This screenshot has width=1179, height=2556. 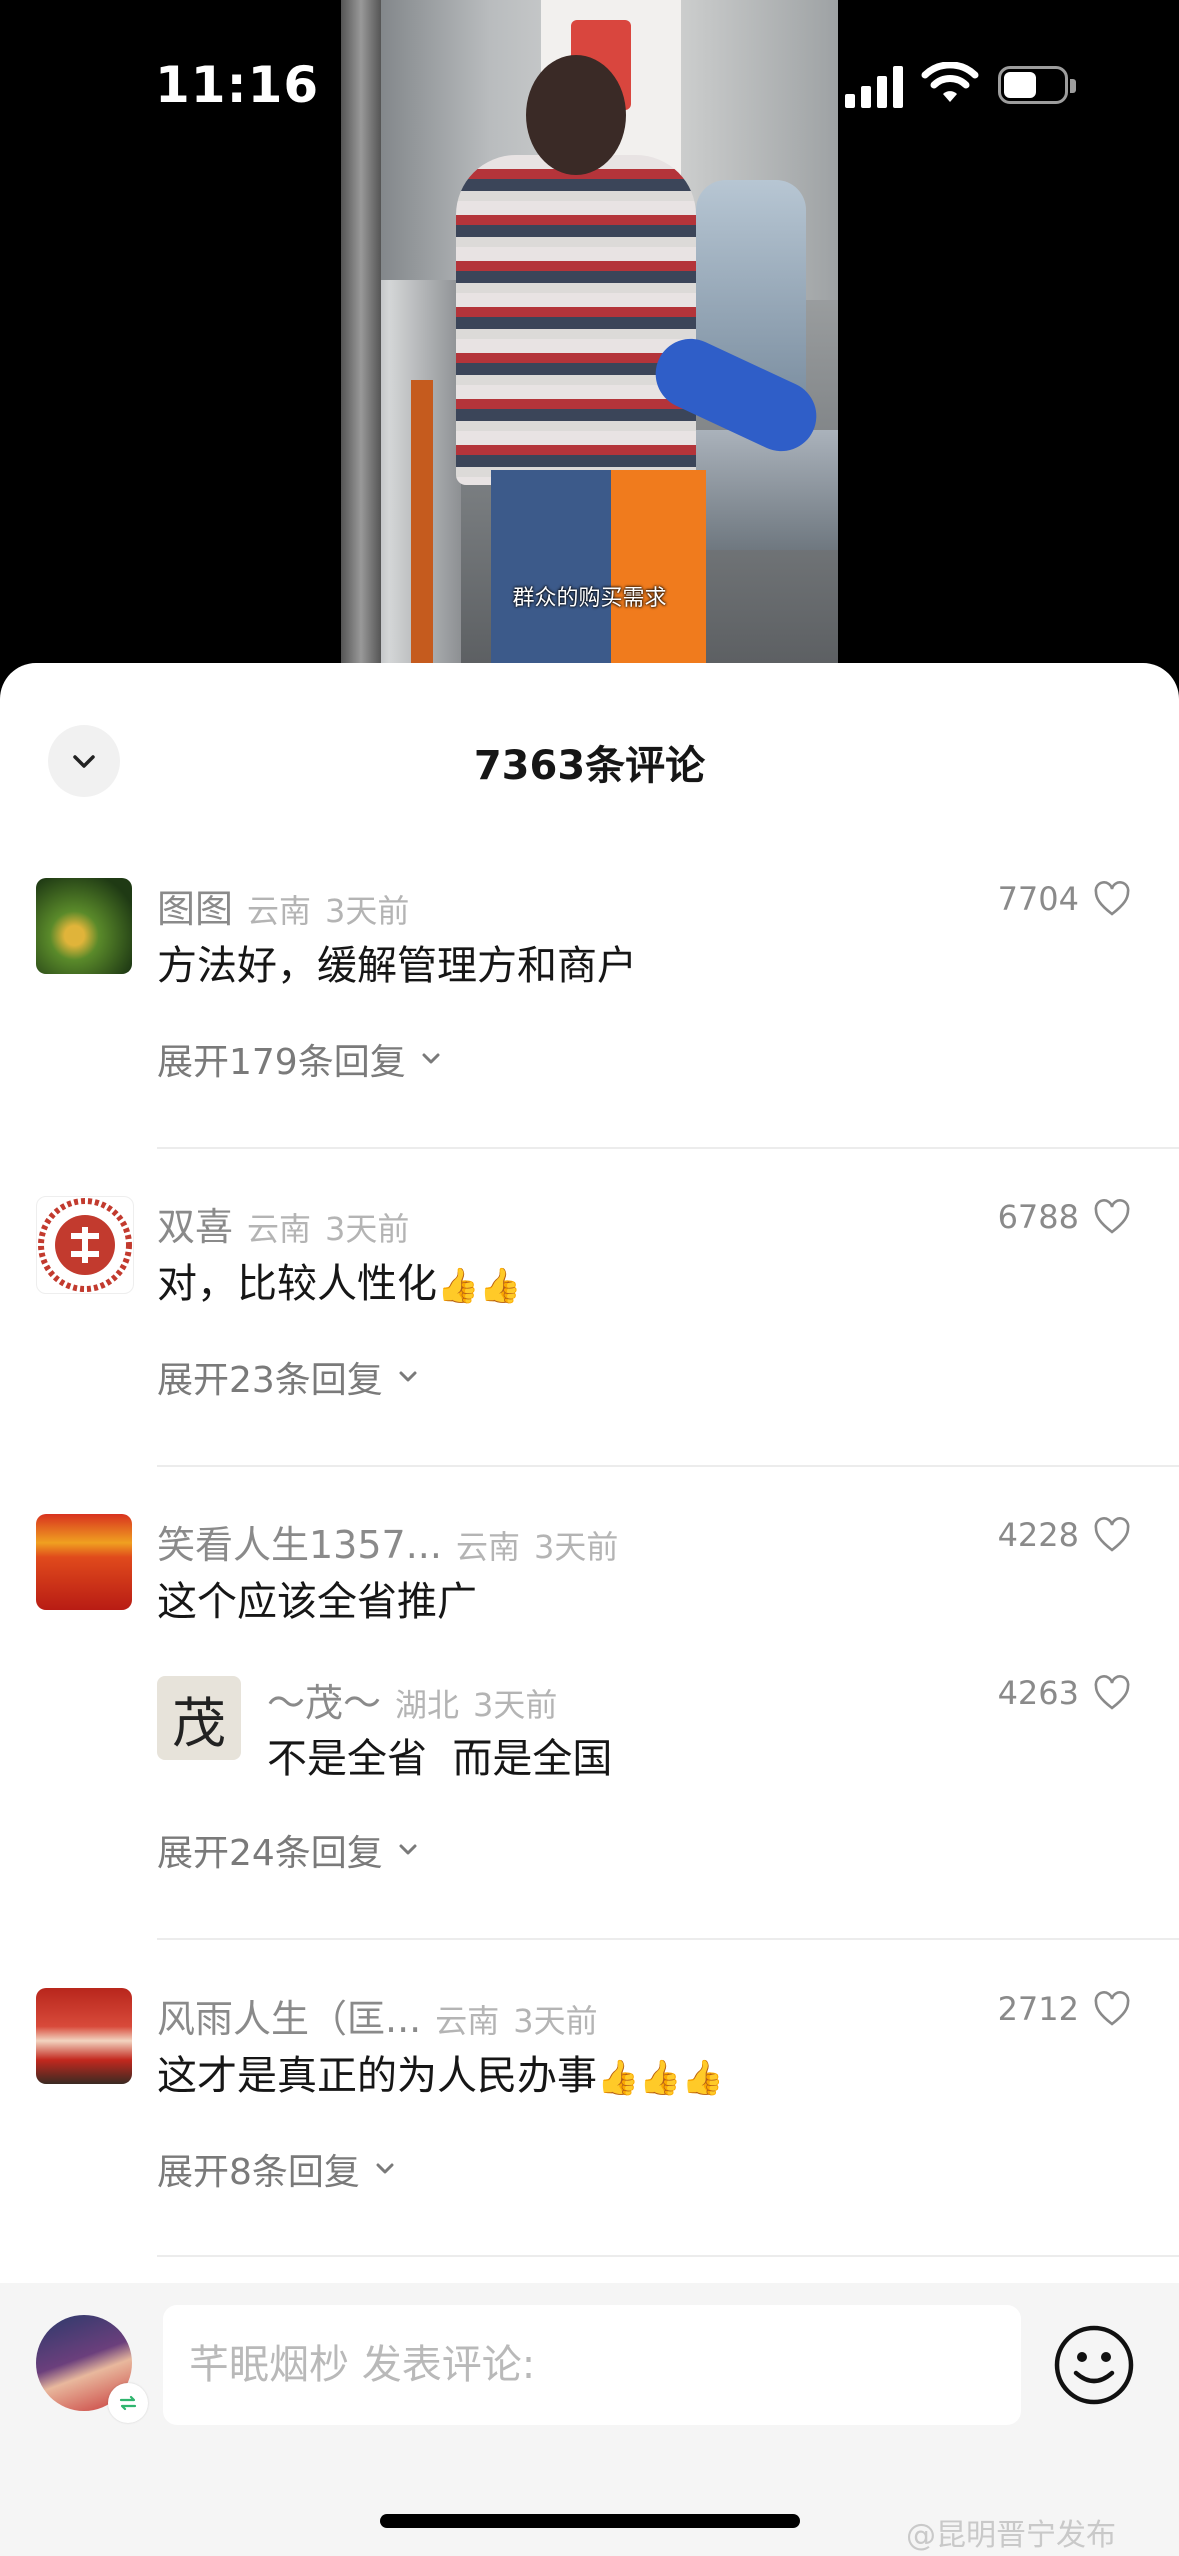 I want to click on comment-header: 双喜 云南 3天前, so click(x=283, y=1223).